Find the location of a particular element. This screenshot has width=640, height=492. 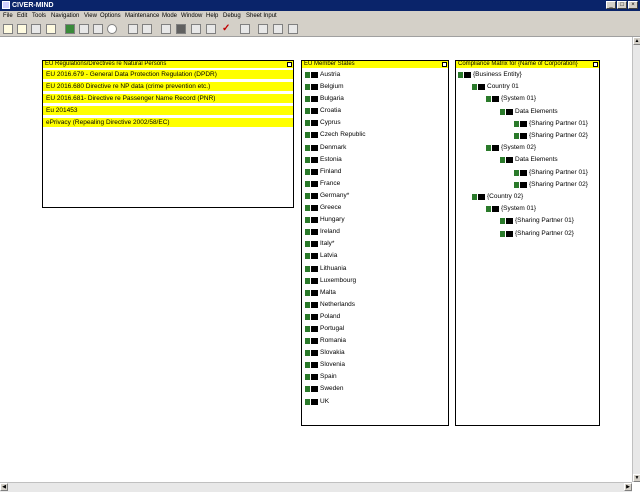

member-state-item: Austria is located at coordinates (375, 75).